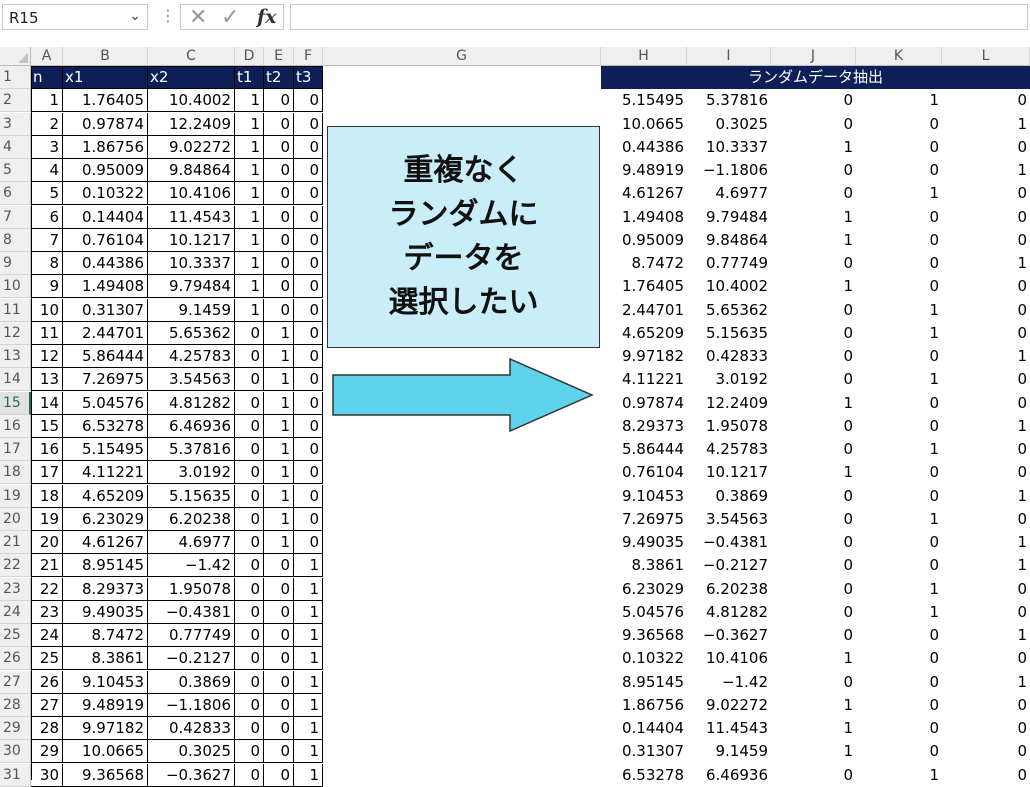 The height and width of the screenshot is (787, 1030). I want to click on column-header-c: C, so click(191, 56).